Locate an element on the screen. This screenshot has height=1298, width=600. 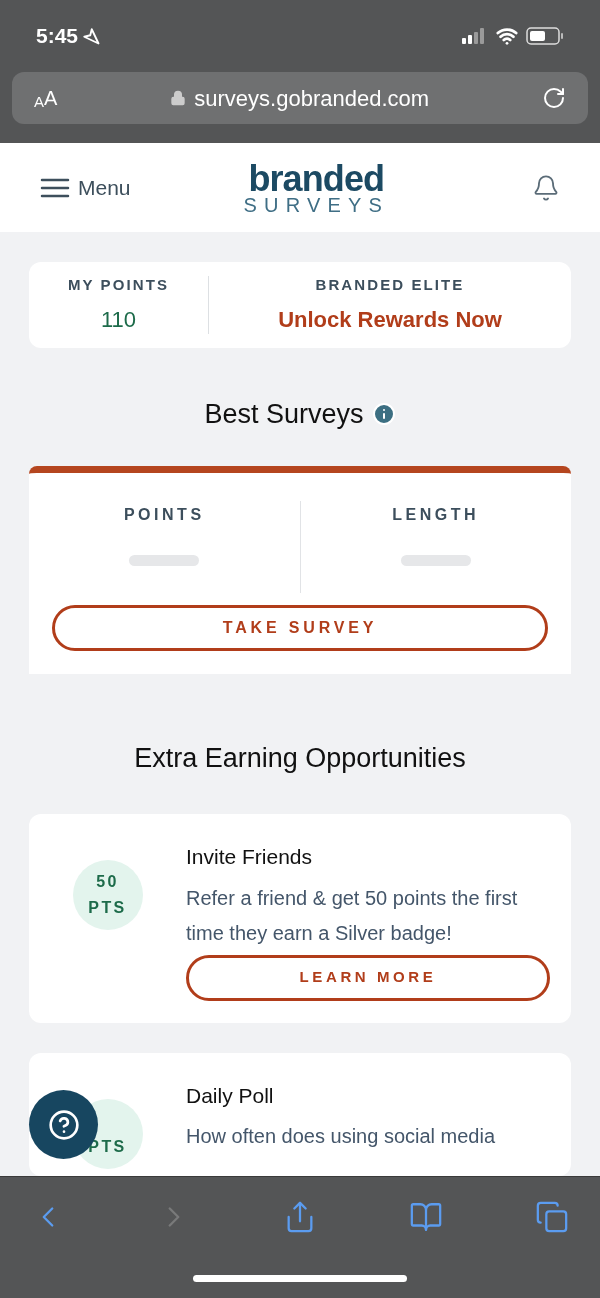
column-label: LENGTH is located at coordinates (436, 514).